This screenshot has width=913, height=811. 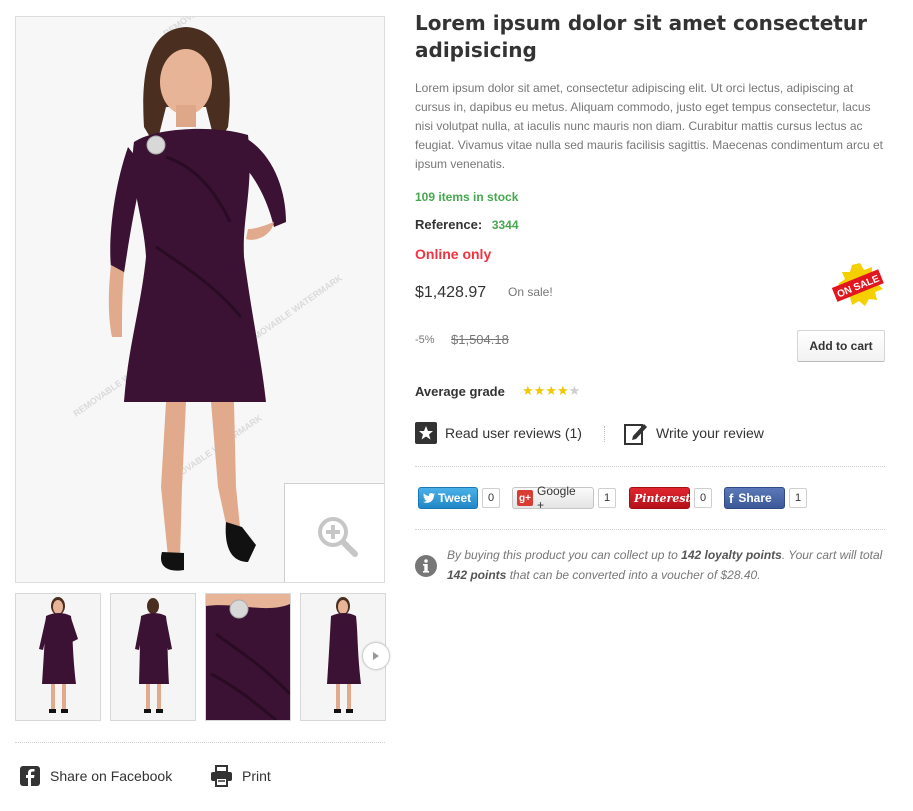 What do you see at coordinates (731, 498) in the screenshot?
I see `facebook-icon: f` at bounding box center [731, 498].